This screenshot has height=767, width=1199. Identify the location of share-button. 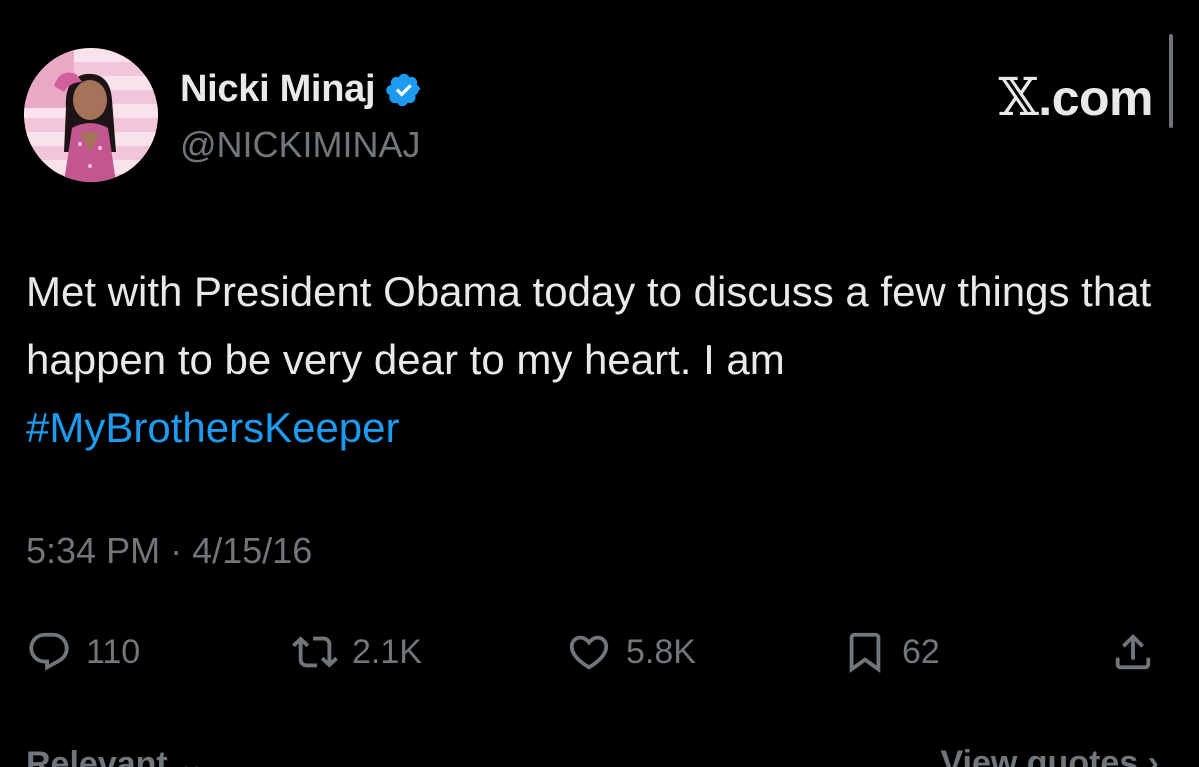
(1133, 652).